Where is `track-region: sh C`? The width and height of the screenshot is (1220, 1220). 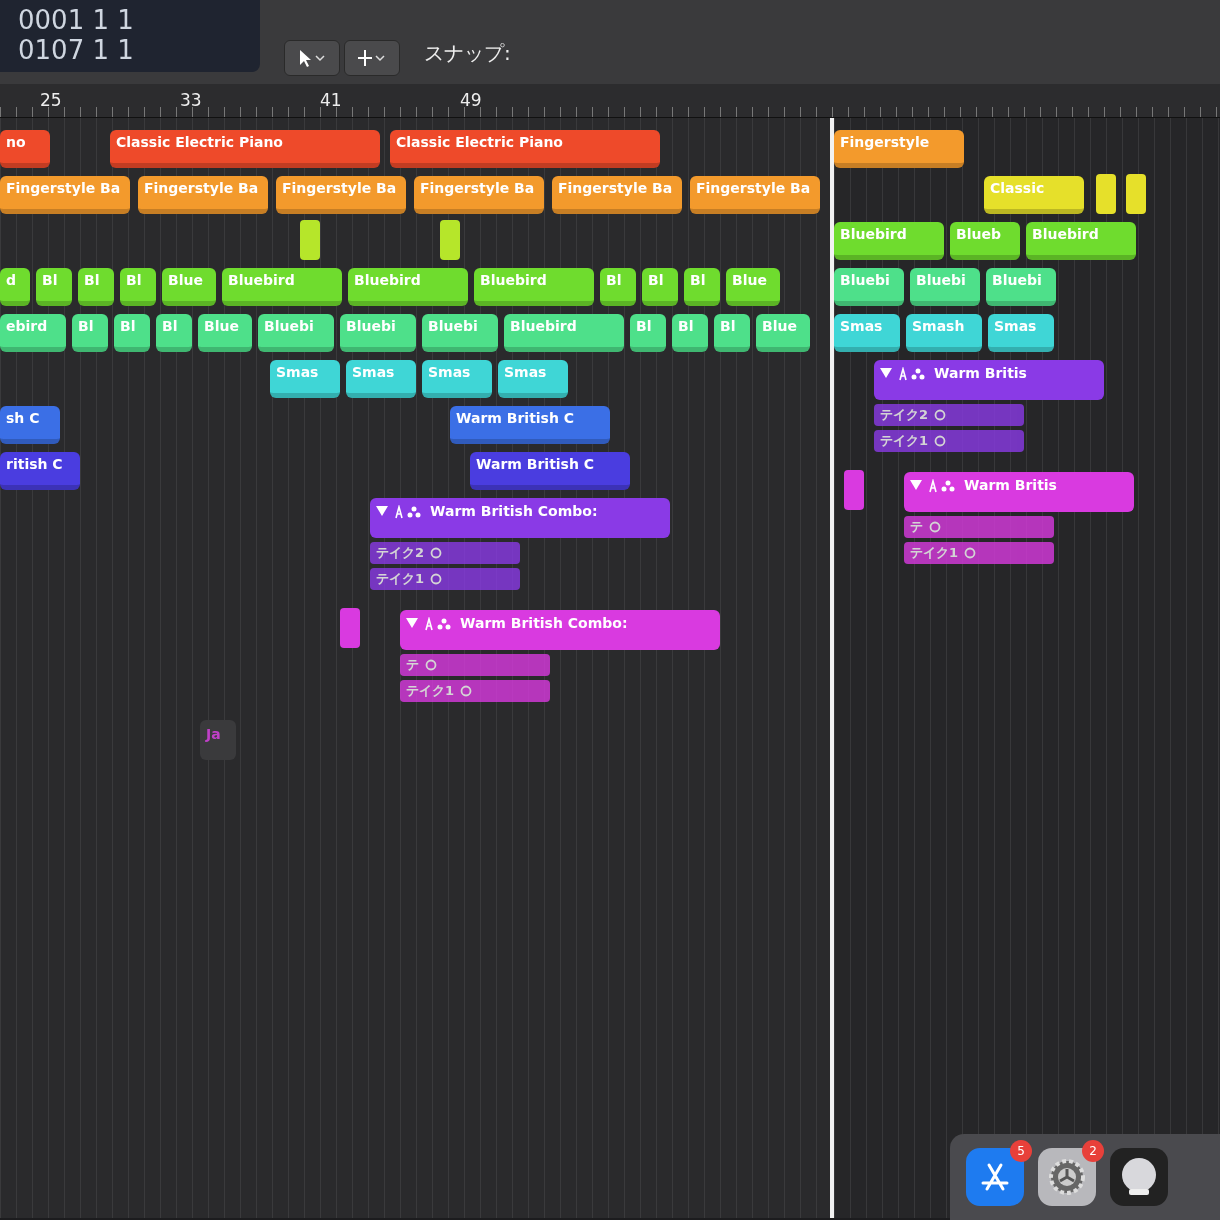 track-region: sh C is located at coordinates (30, 425).